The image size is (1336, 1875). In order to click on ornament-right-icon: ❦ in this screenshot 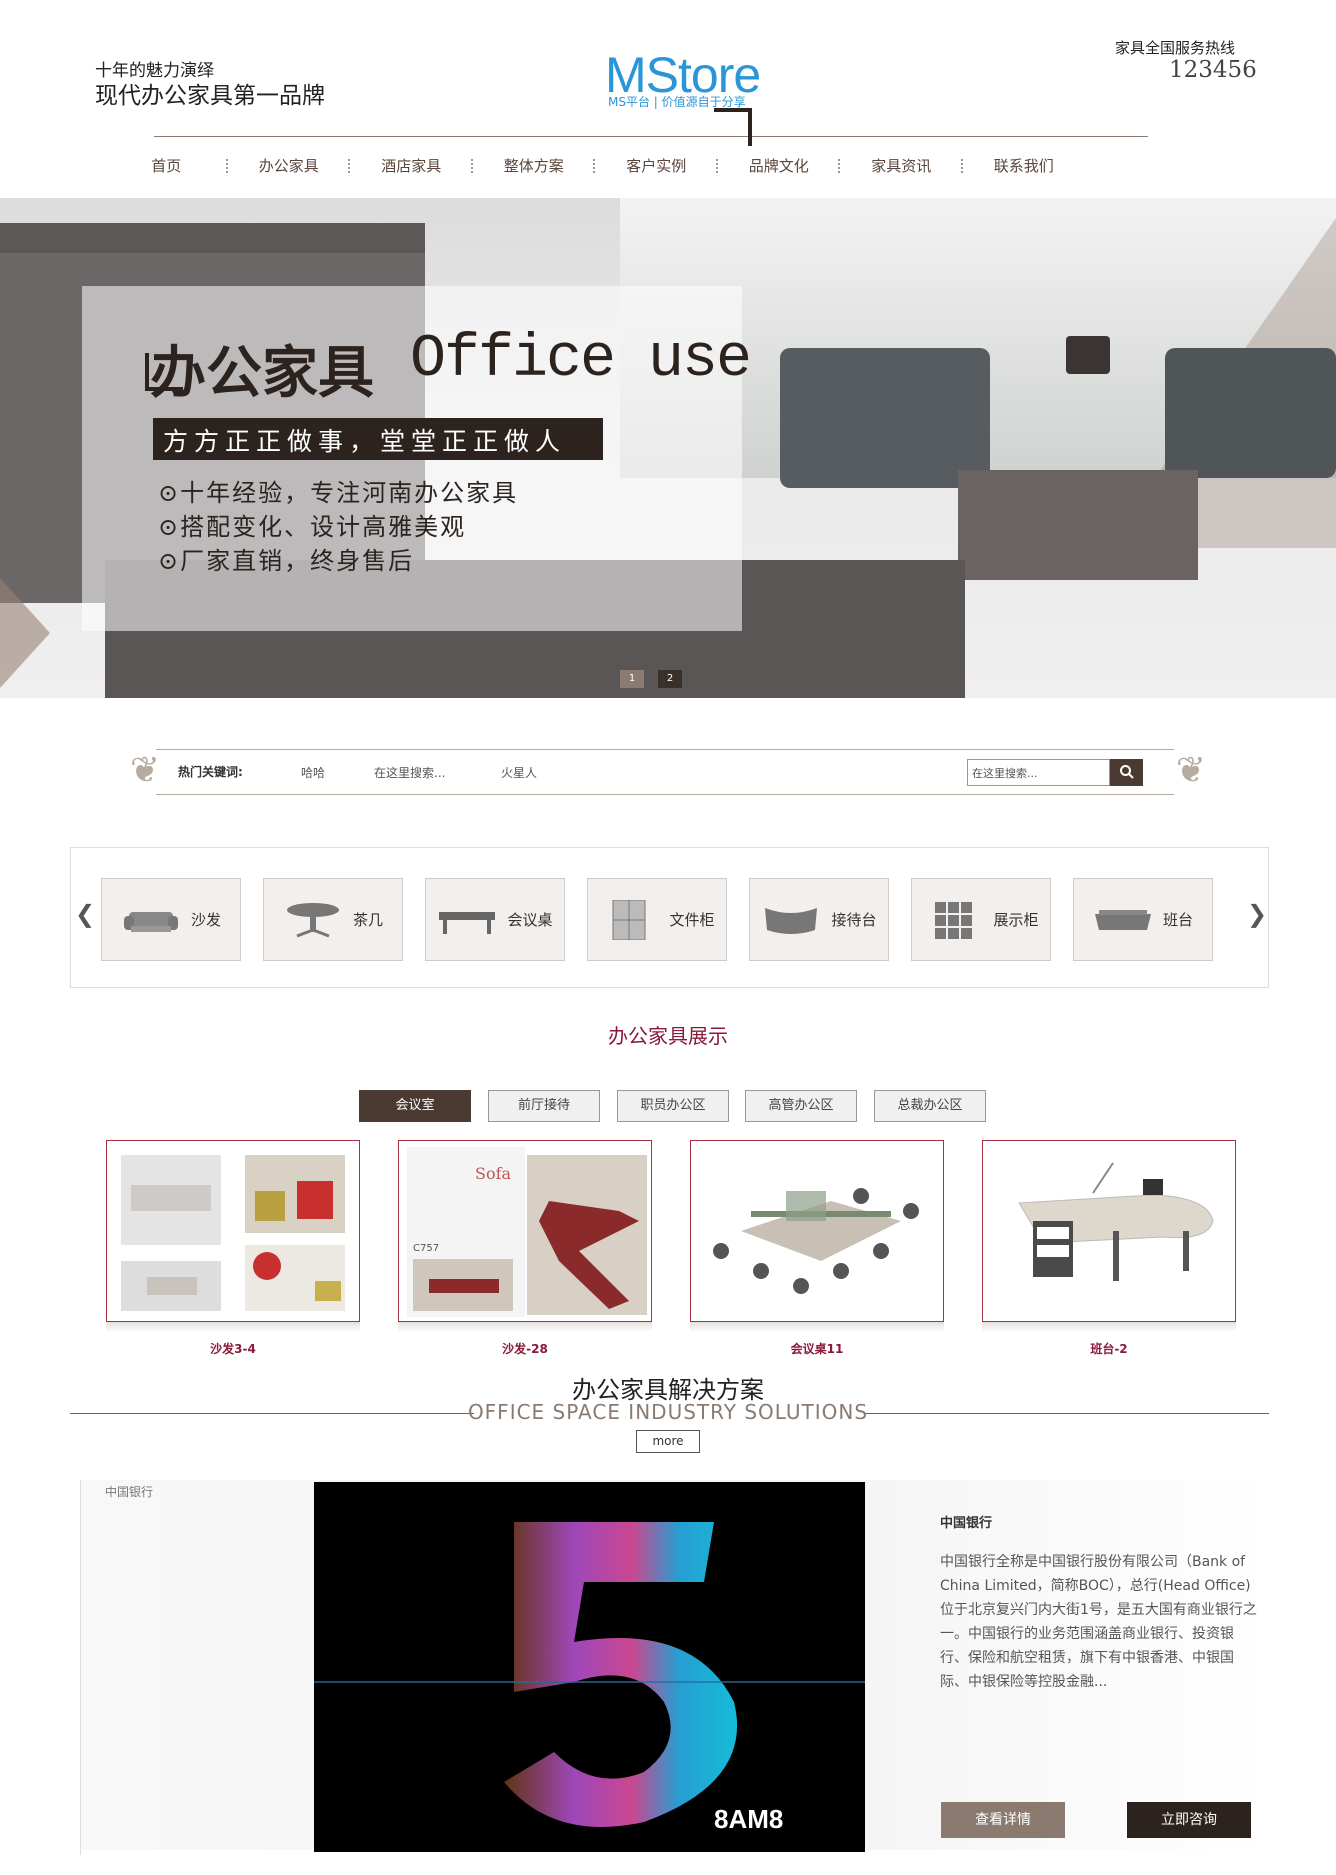, I will do `click(1191, 770)`.